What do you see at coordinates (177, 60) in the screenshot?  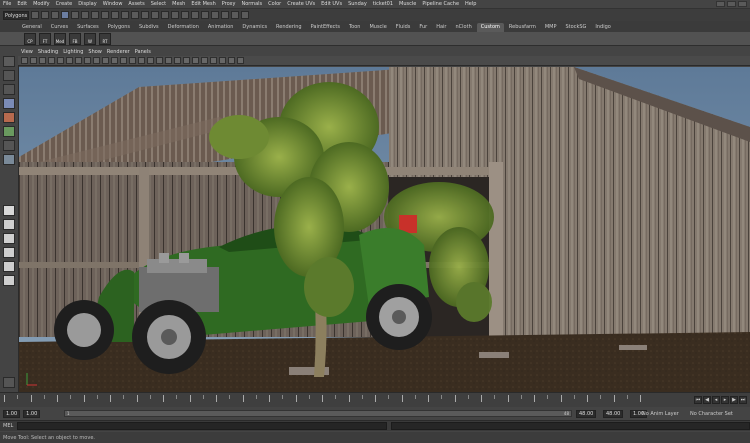 I see `xray-icon` at bounding box center [177, 60].